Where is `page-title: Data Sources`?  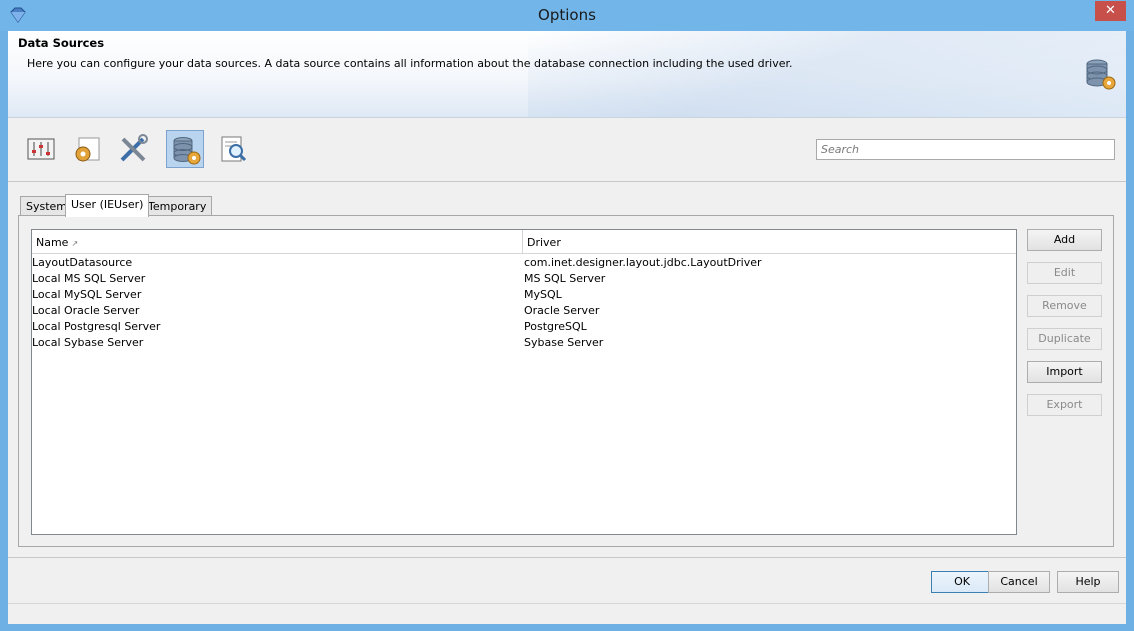
page-title: Data Sources is located at coordinates (61, 43).